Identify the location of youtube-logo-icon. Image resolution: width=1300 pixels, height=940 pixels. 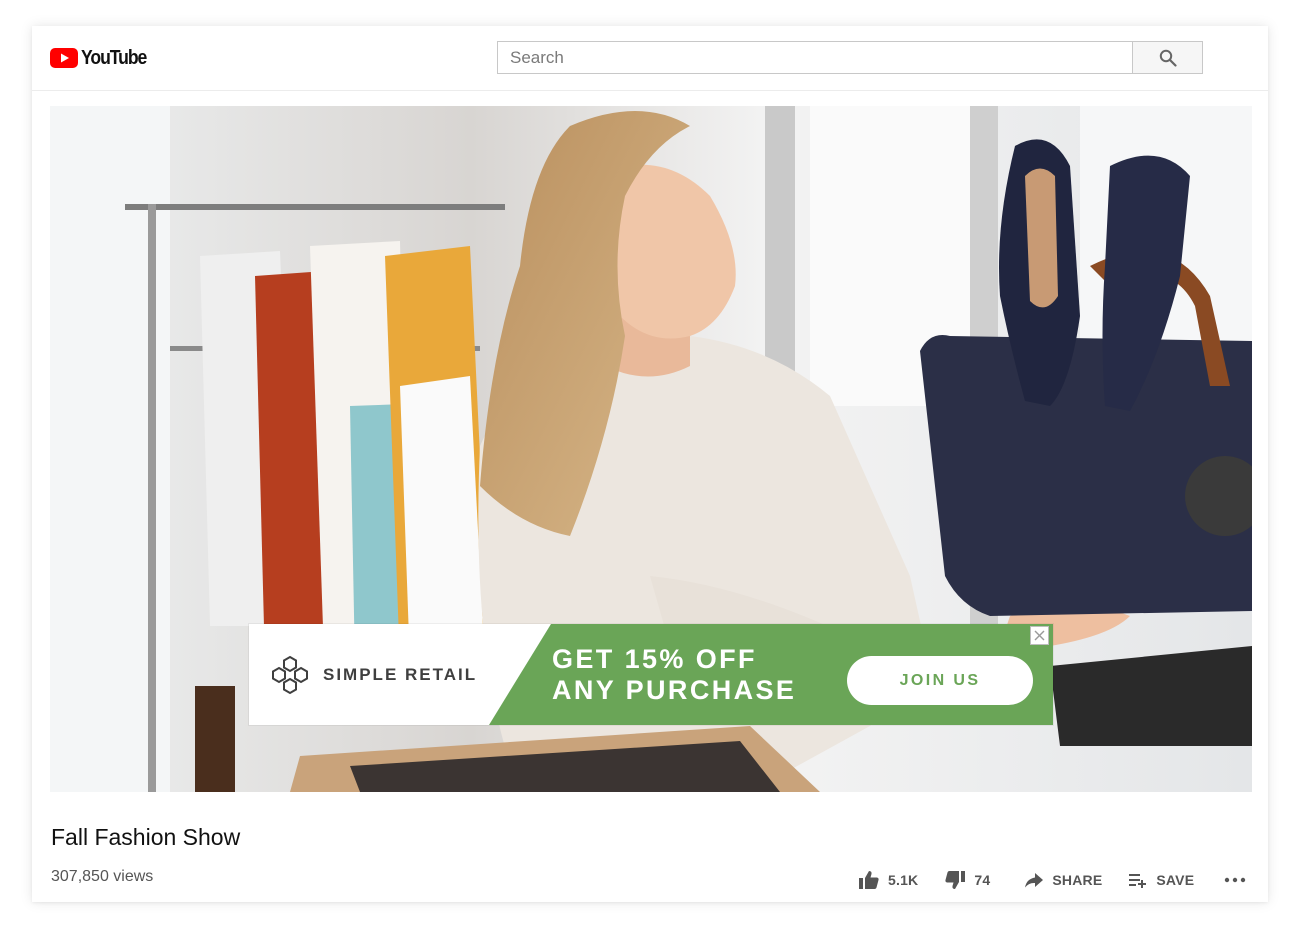
(64, 58).